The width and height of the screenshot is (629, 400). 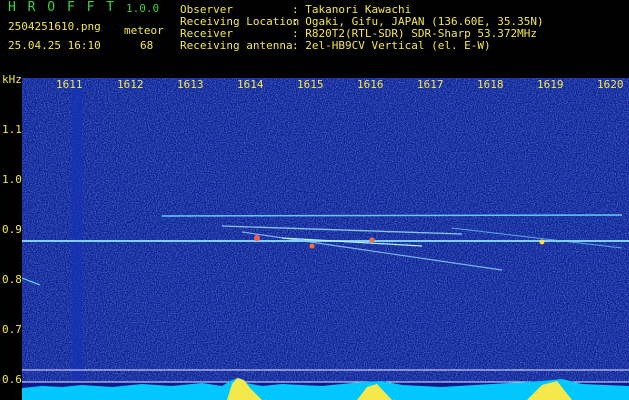 I want to click on x-tick-label: 1620, so click(x=610, y=84).